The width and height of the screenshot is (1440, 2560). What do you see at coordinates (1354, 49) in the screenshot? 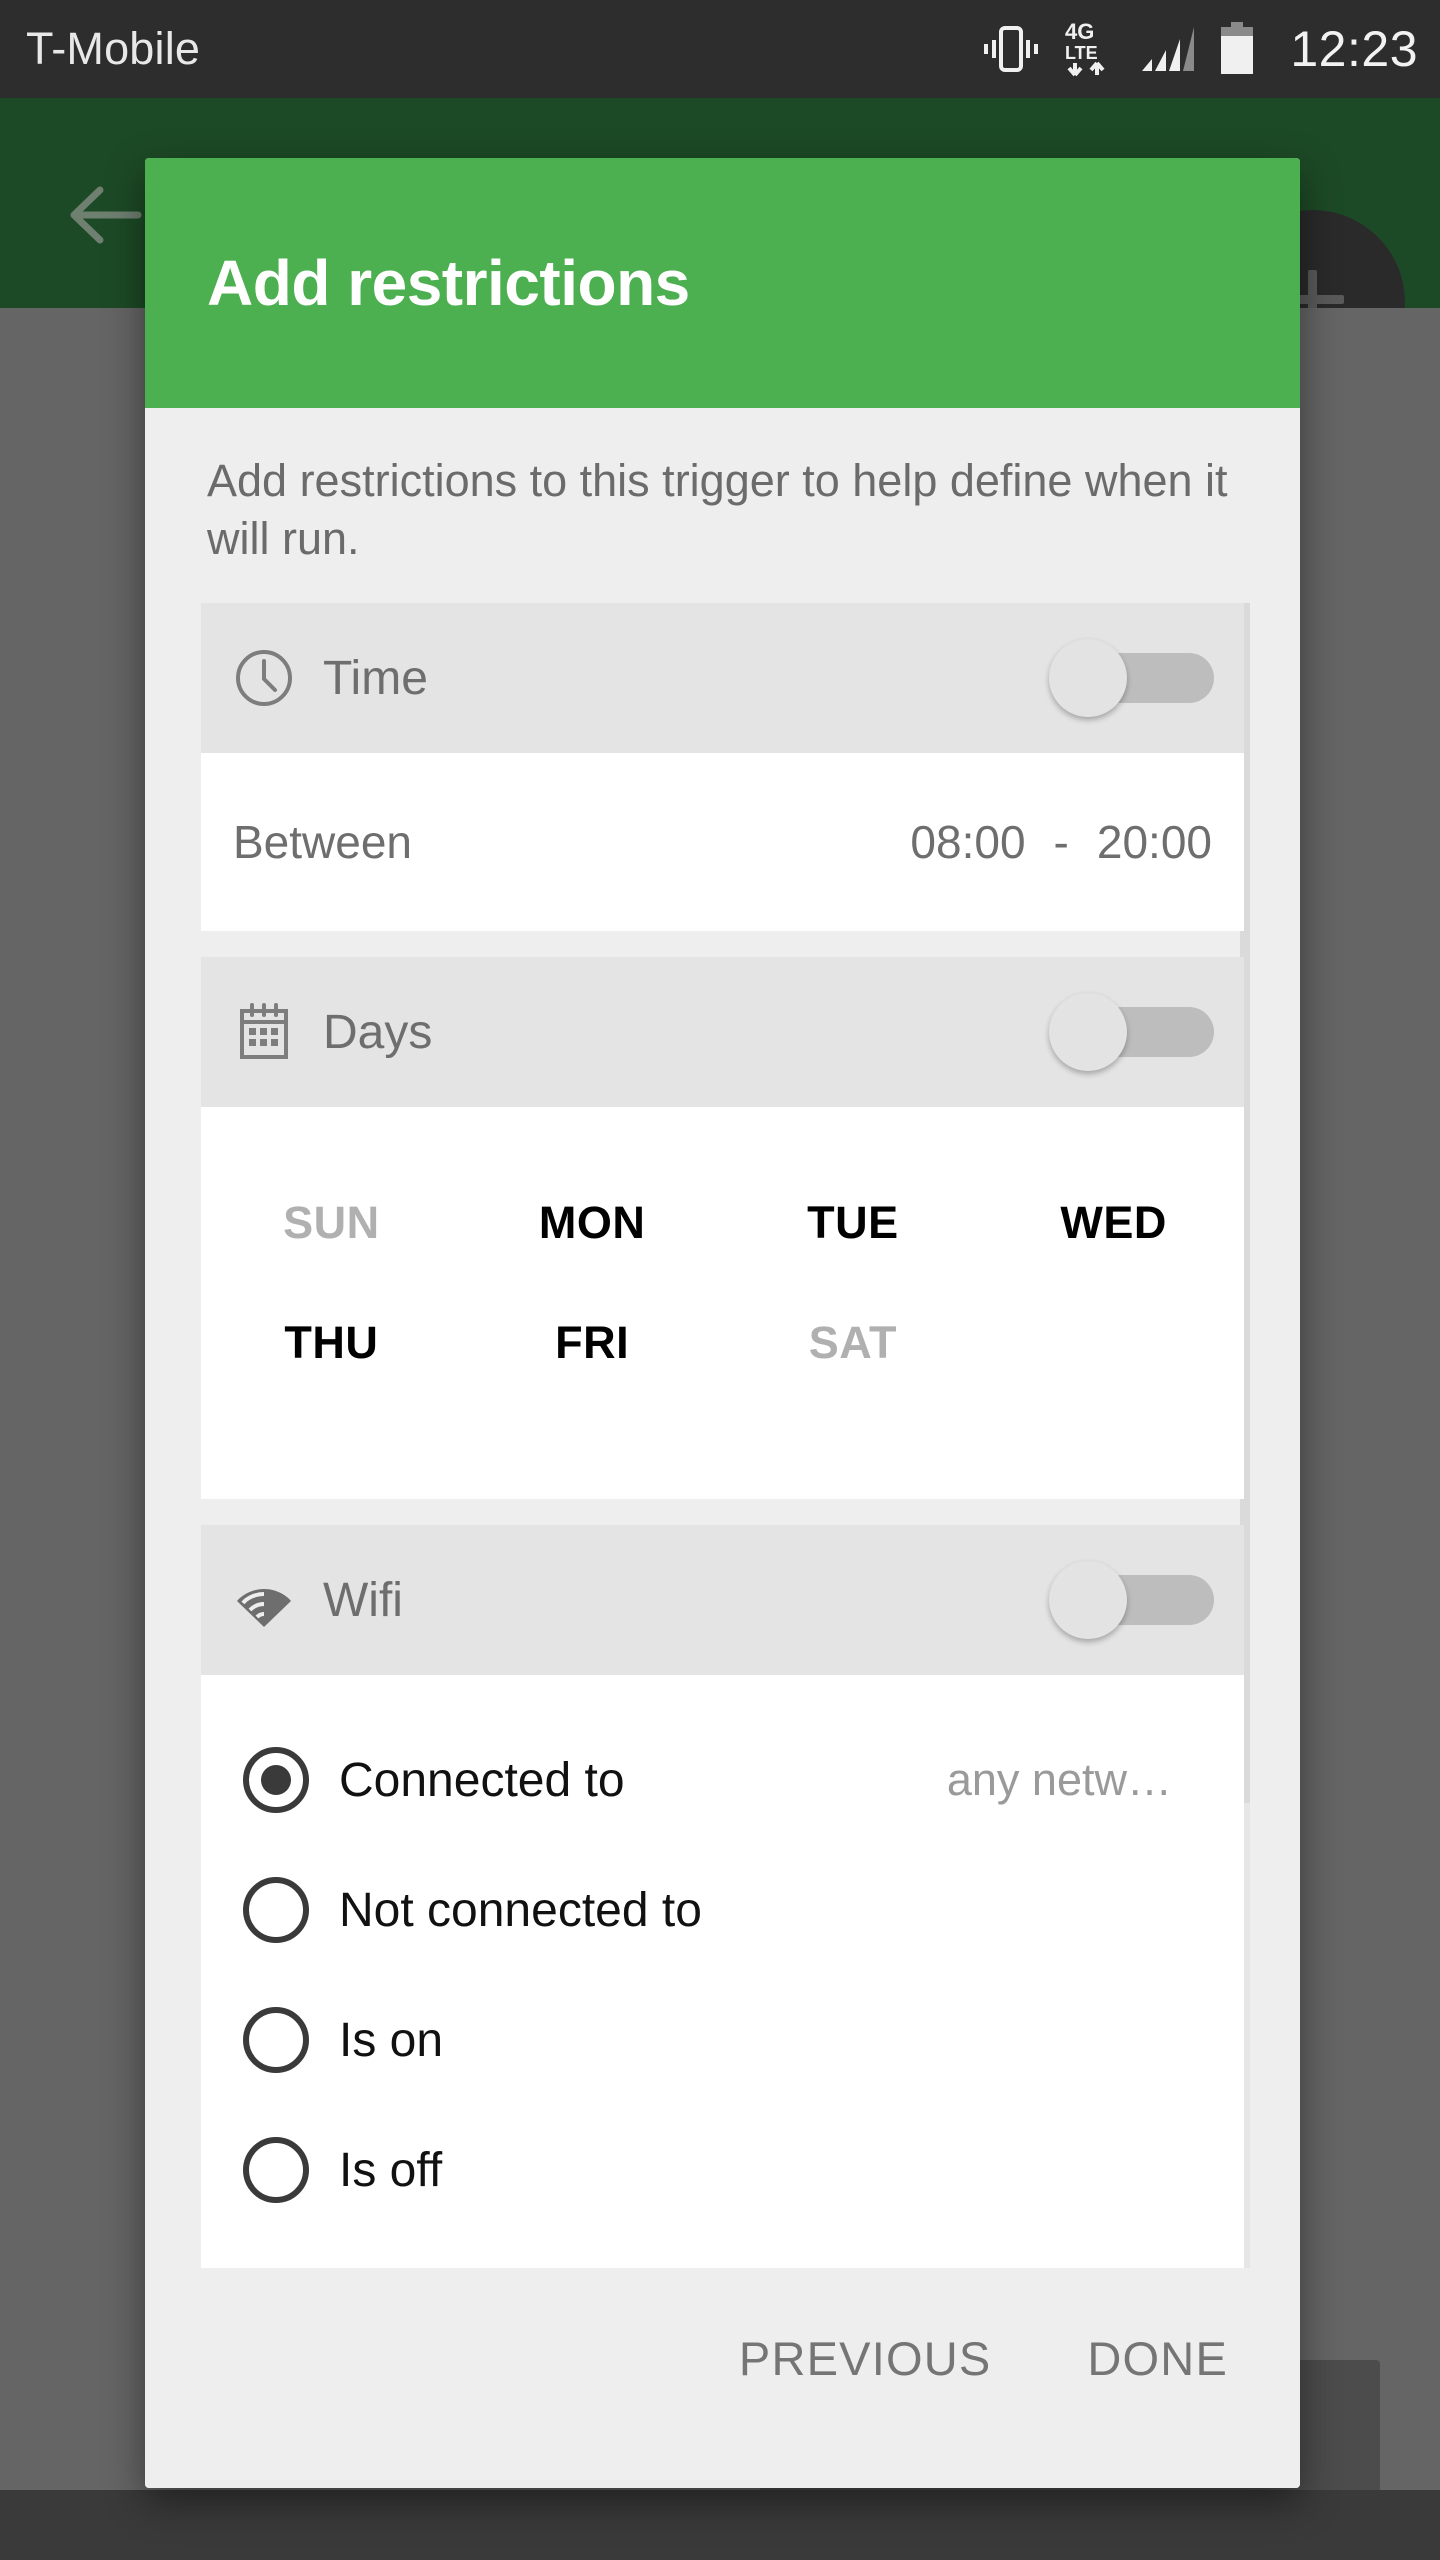
I see `status-clock: 12:23` at bounding box center [1354, 49].